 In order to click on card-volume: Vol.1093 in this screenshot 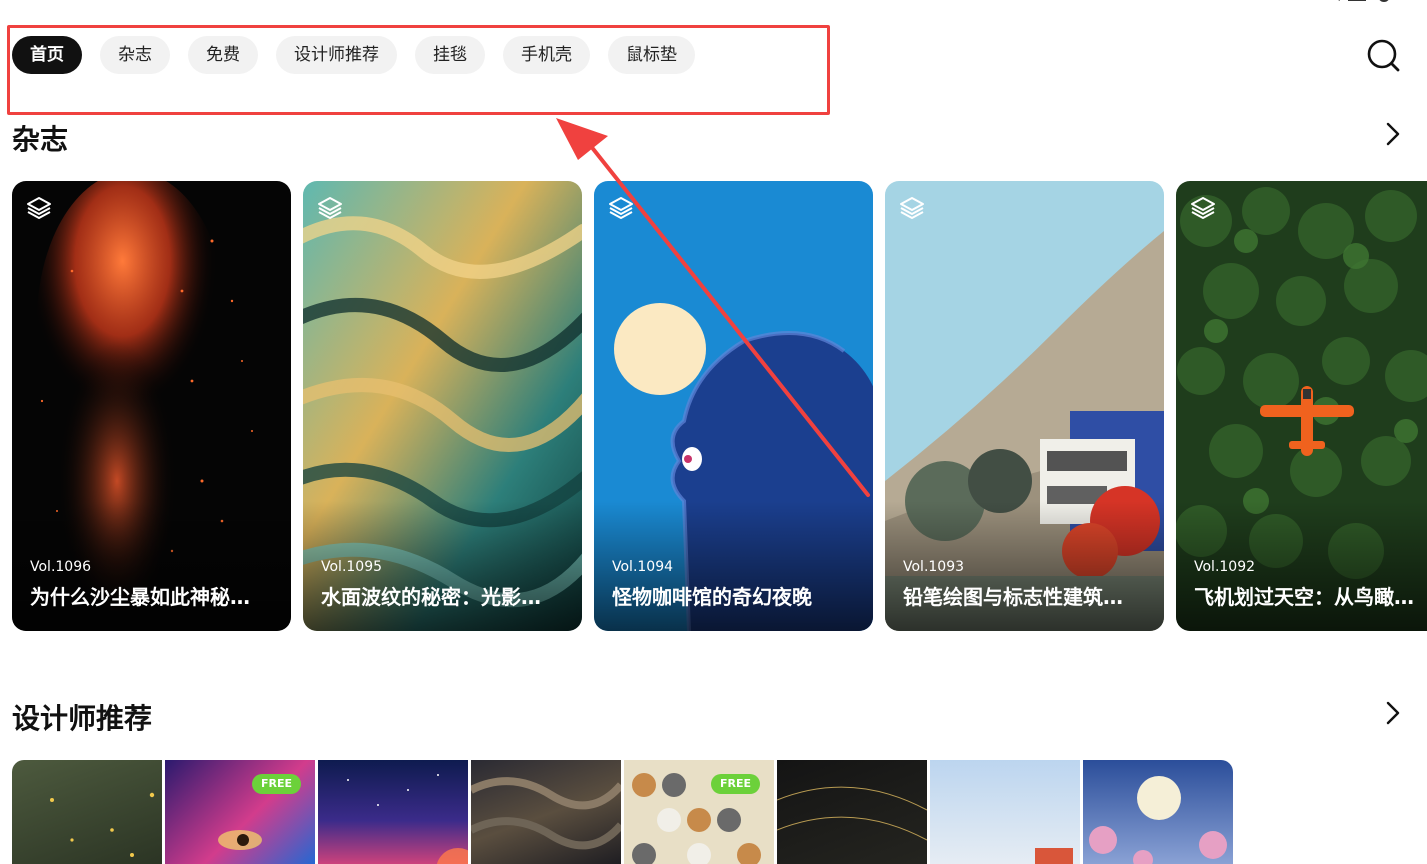, I will do `click(934, 567)`.